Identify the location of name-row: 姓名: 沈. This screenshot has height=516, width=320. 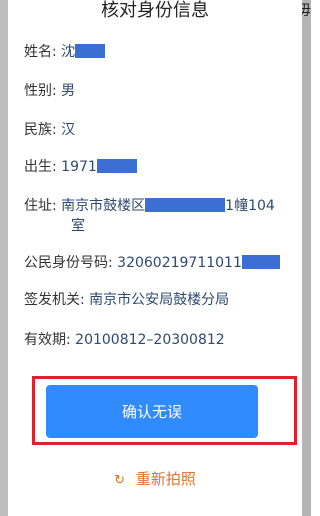
(159, 51).